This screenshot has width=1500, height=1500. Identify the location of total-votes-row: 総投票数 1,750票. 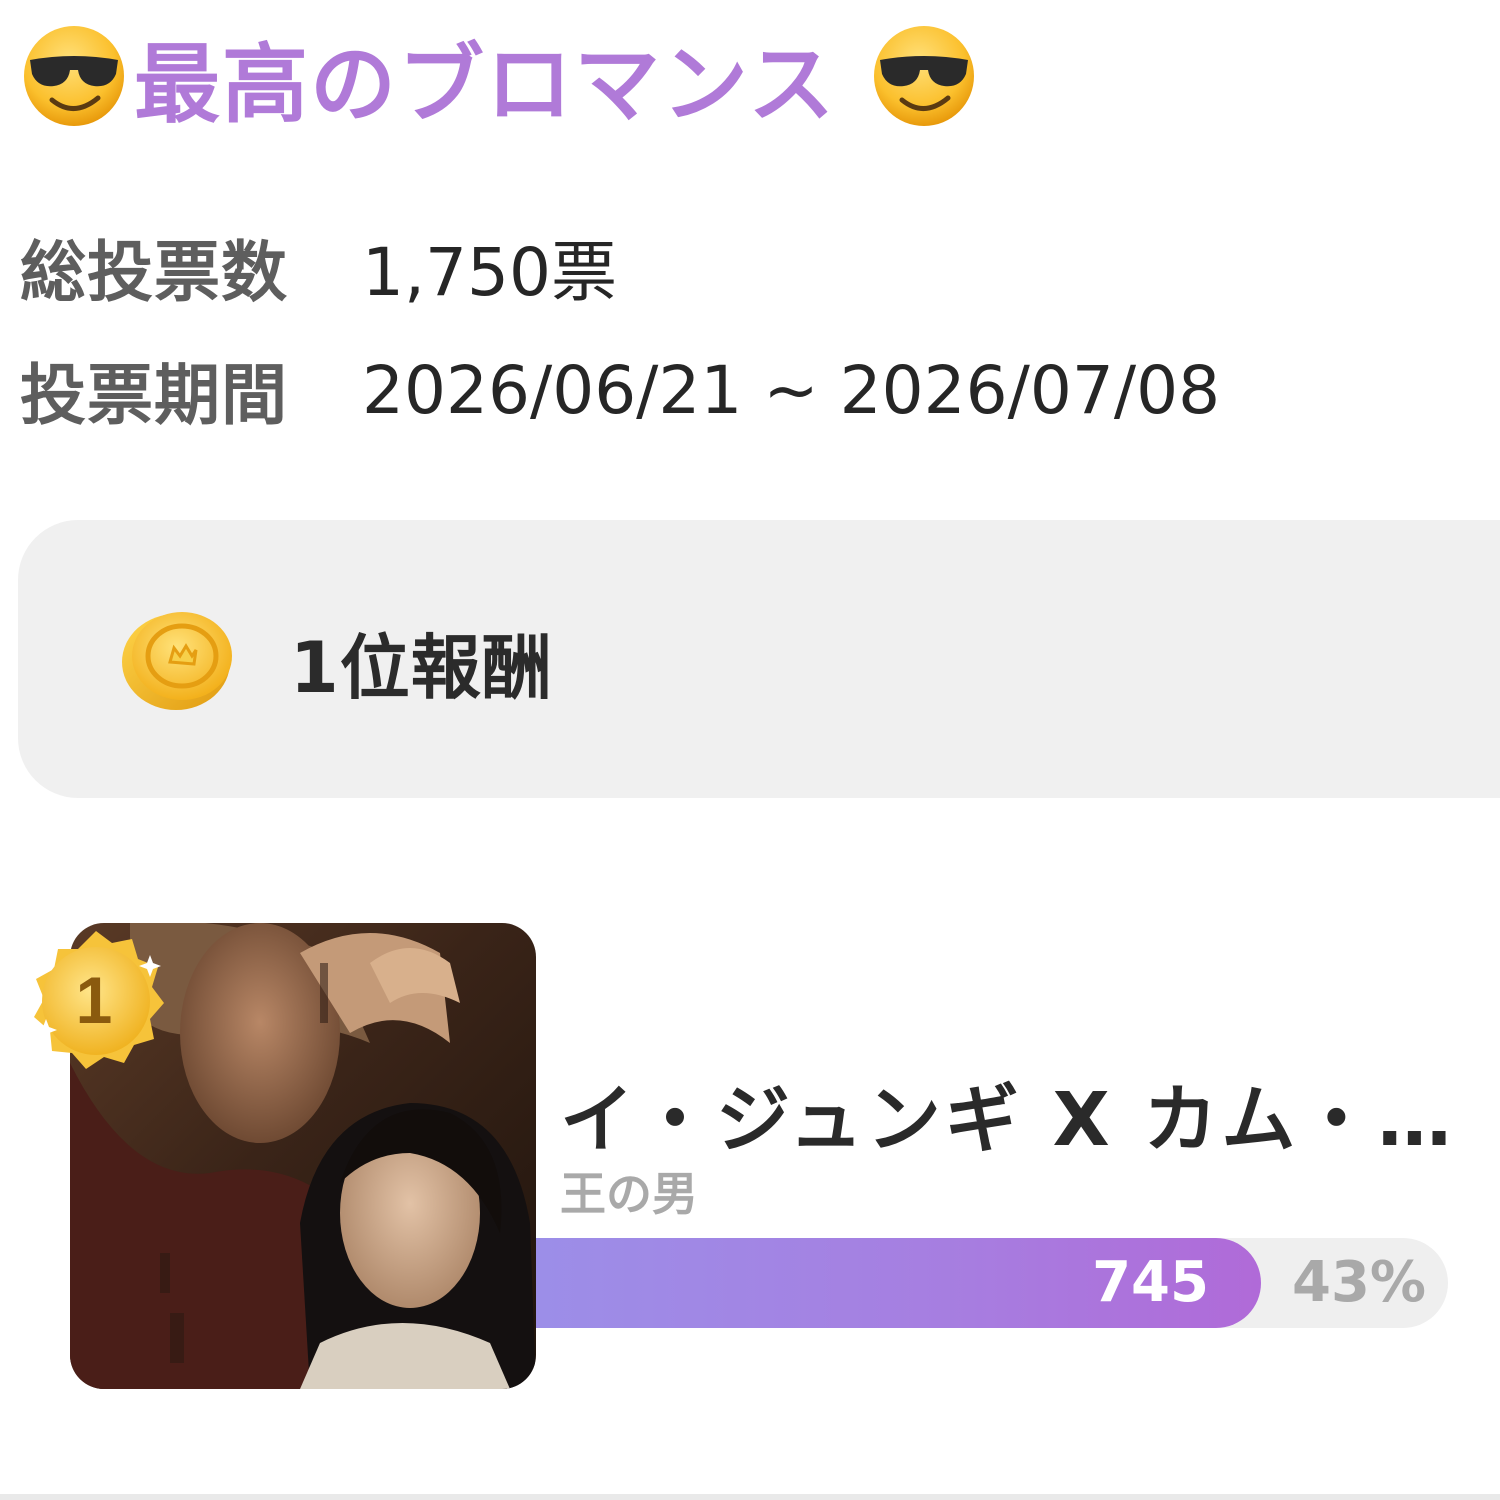
(318, 267).